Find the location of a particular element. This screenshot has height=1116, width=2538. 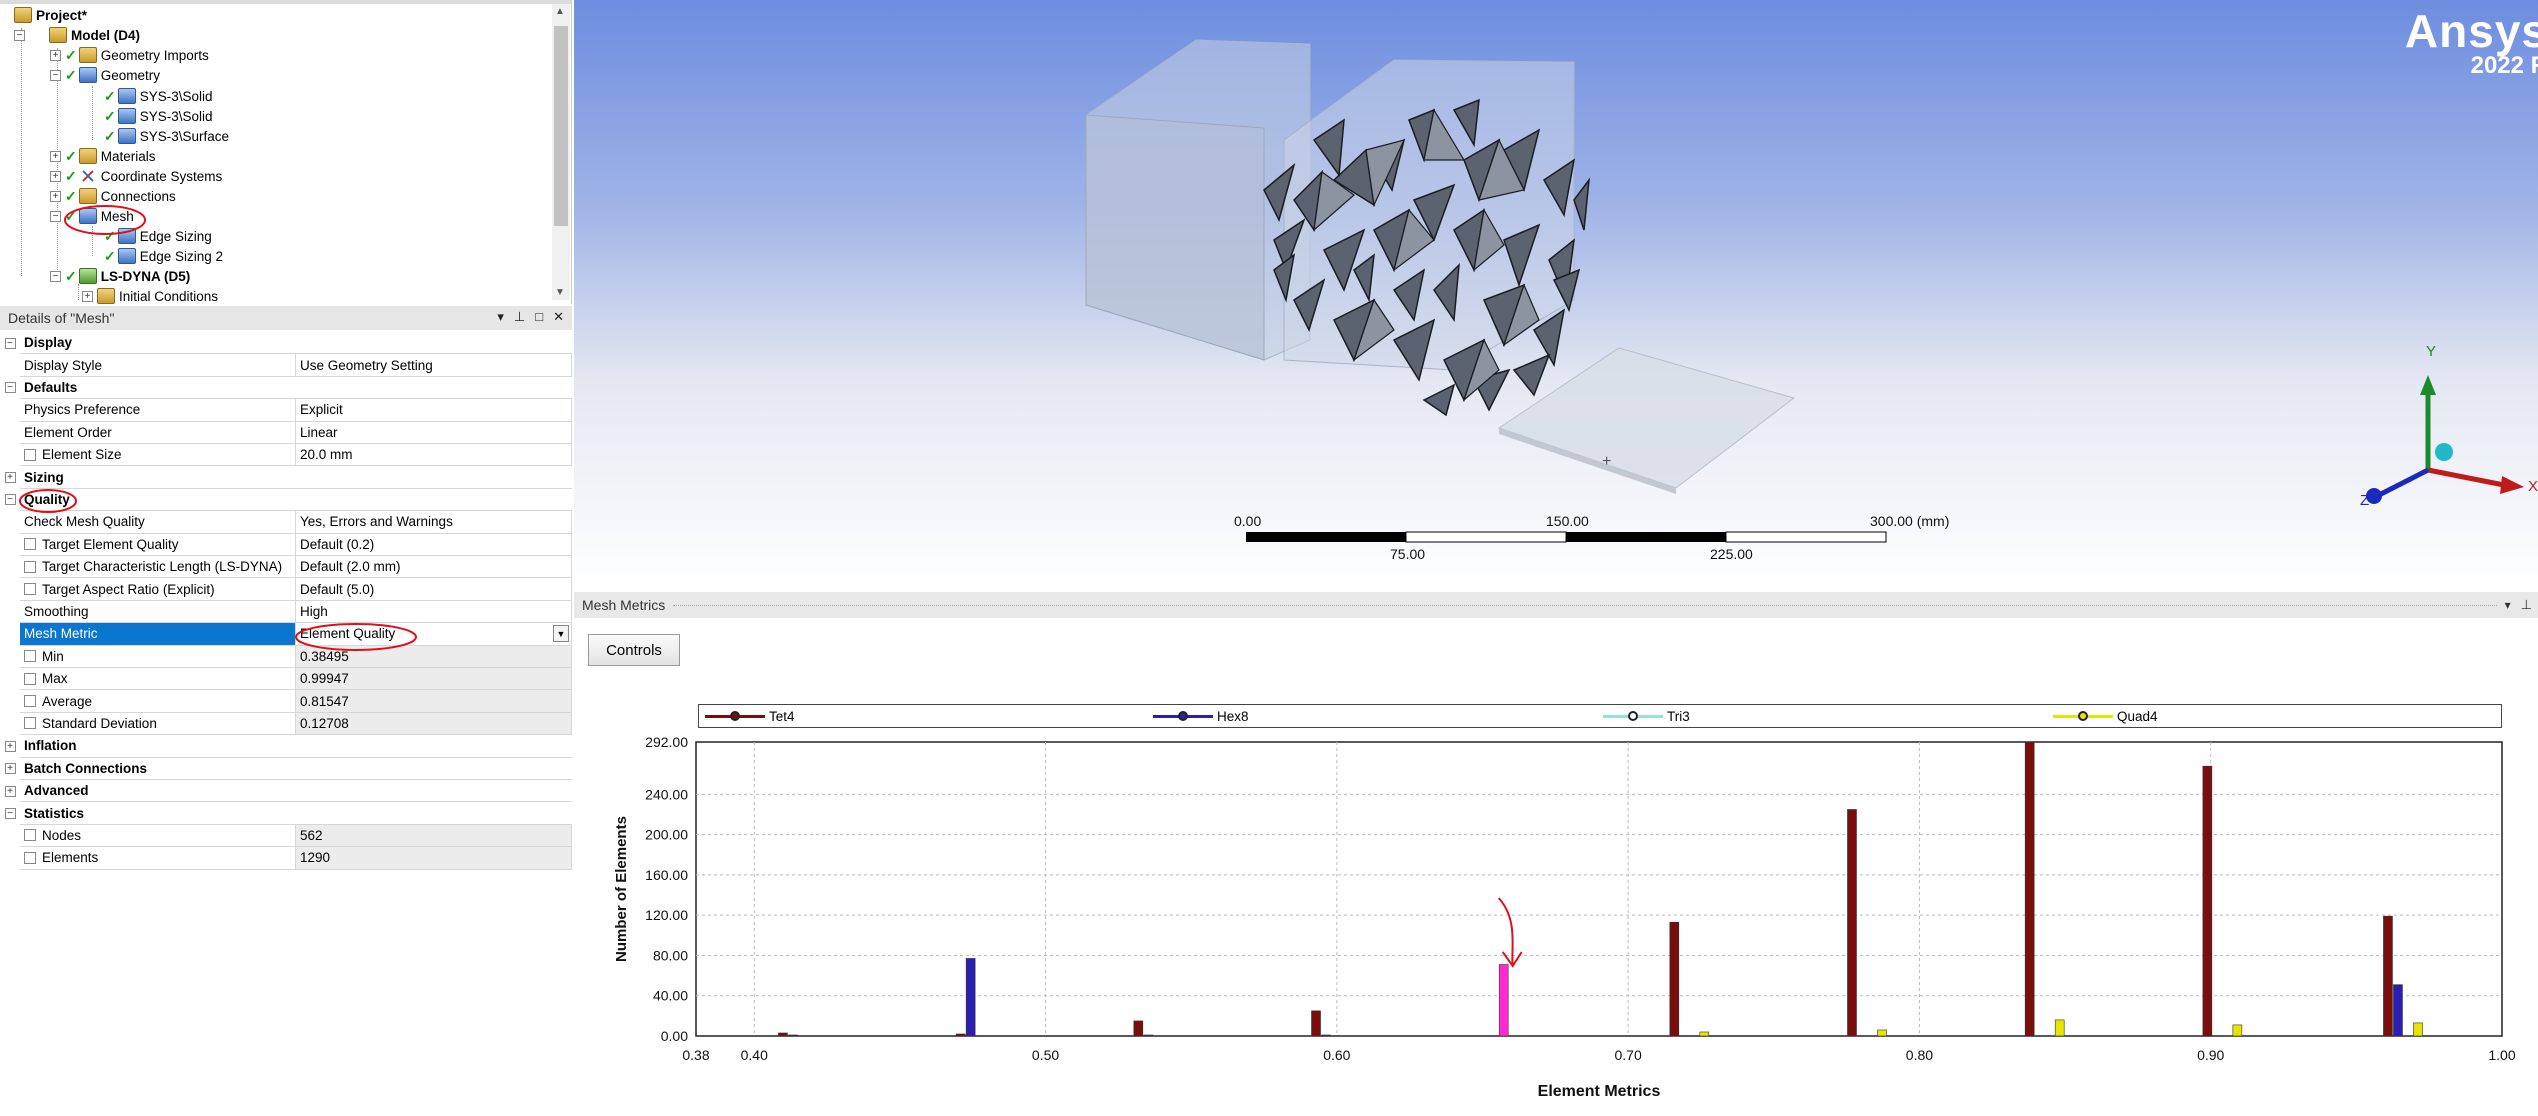

details-group-quality: − Quality is located at coordinates (286, 500).